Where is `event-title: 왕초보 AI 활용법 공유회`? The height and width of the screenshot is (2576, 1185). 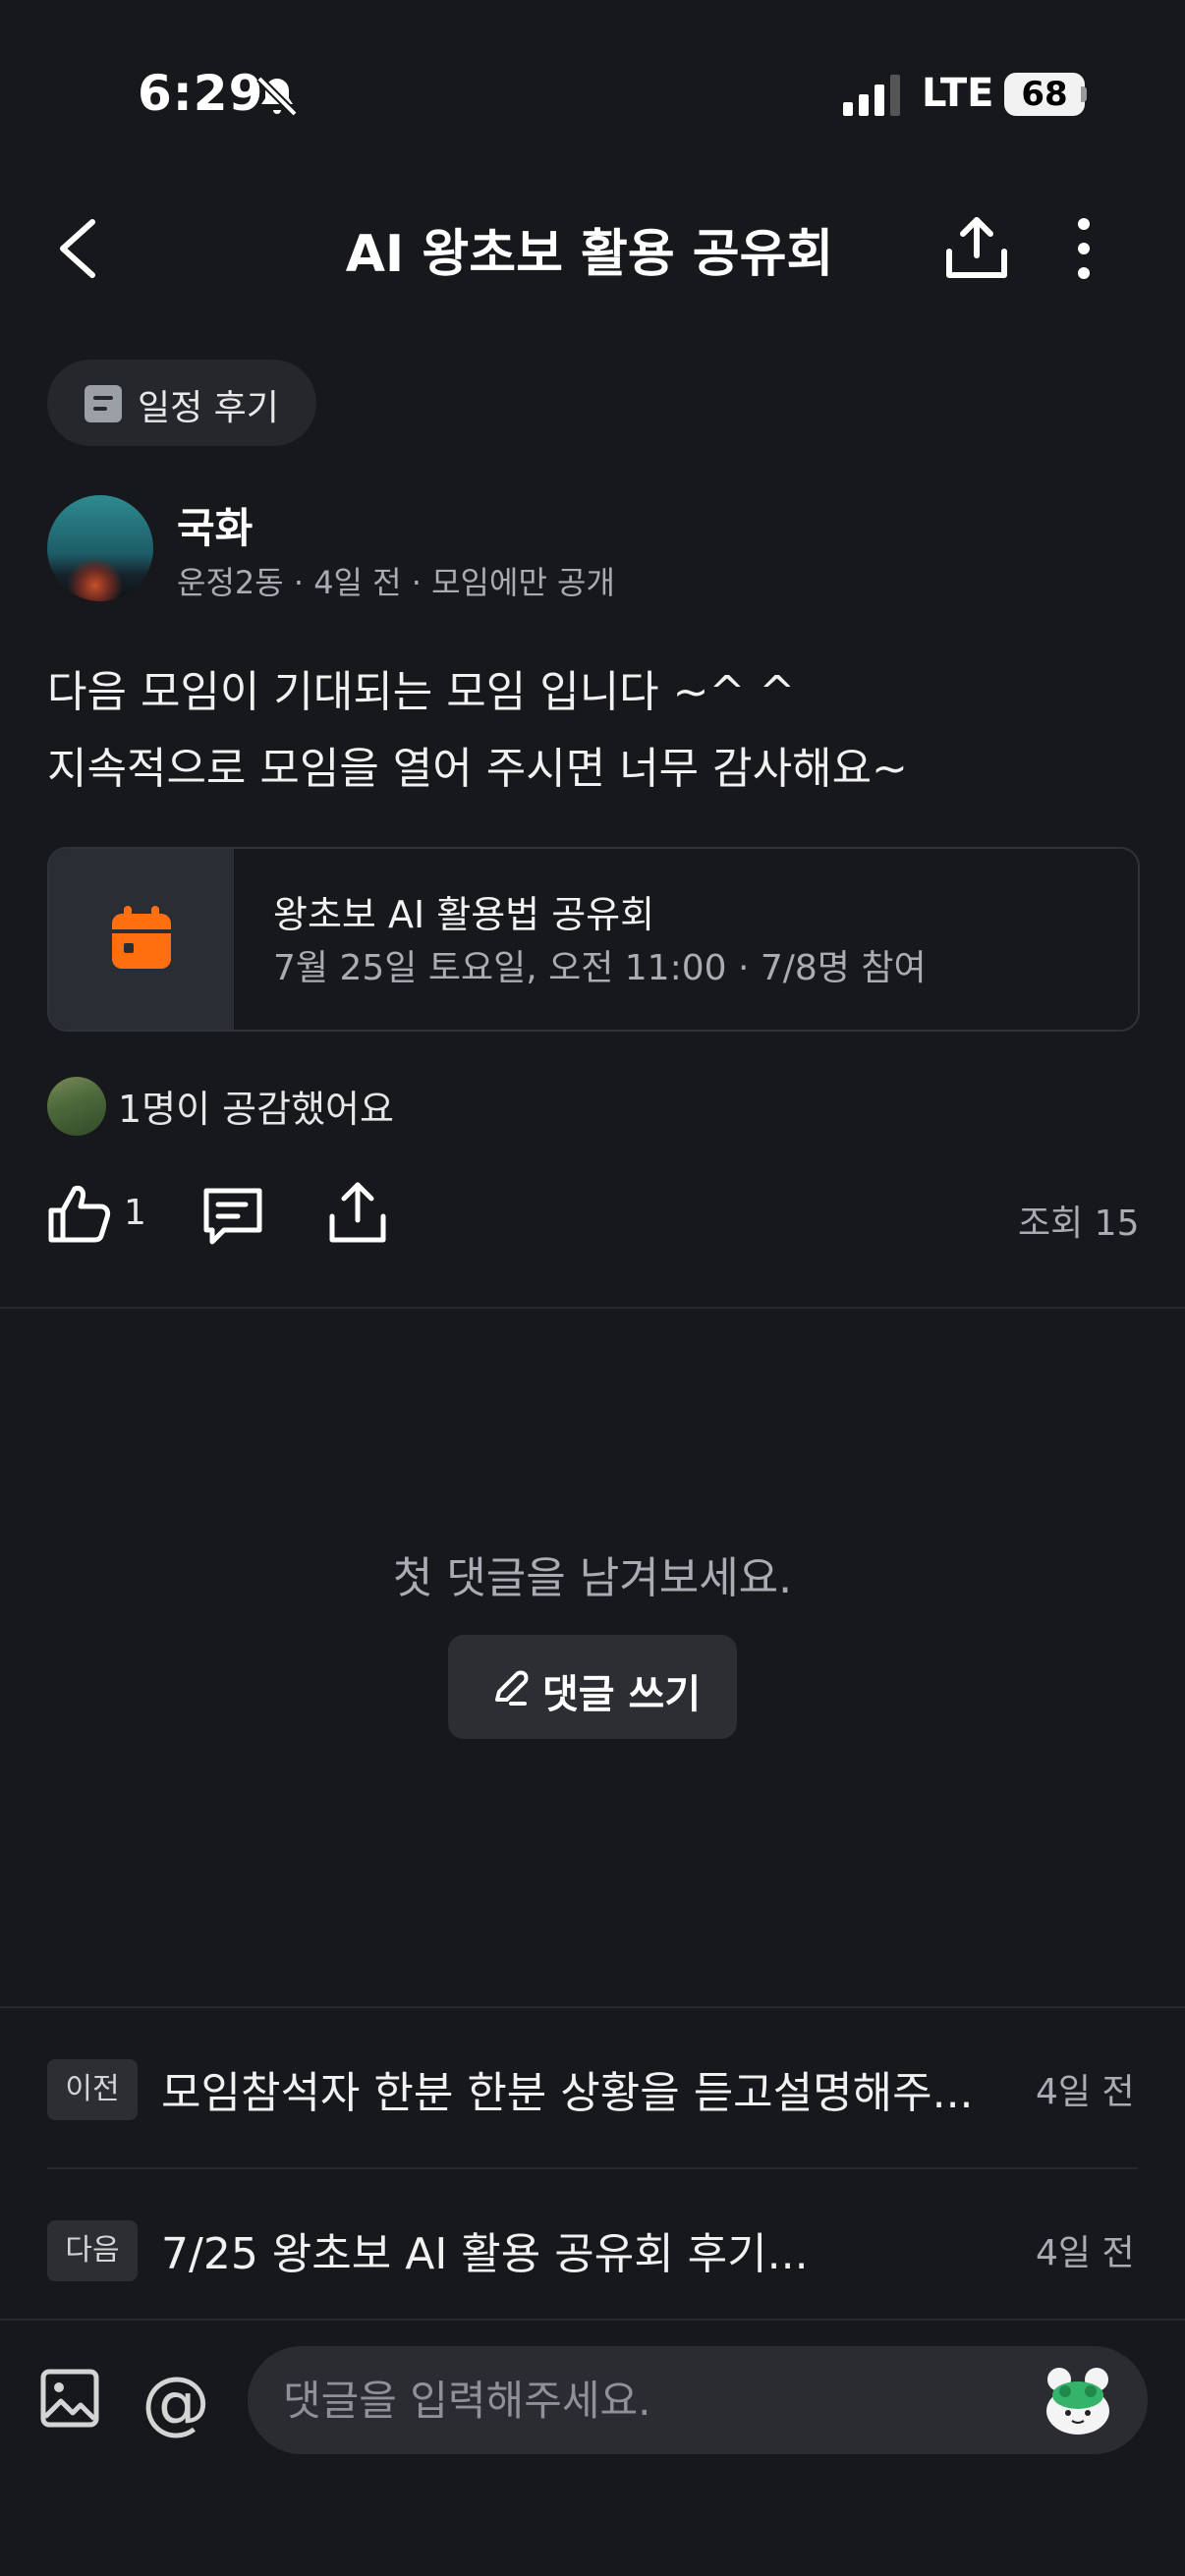
event-title: 왕초보 AI 활용법 공유회 is located at coordinates (464, 914).